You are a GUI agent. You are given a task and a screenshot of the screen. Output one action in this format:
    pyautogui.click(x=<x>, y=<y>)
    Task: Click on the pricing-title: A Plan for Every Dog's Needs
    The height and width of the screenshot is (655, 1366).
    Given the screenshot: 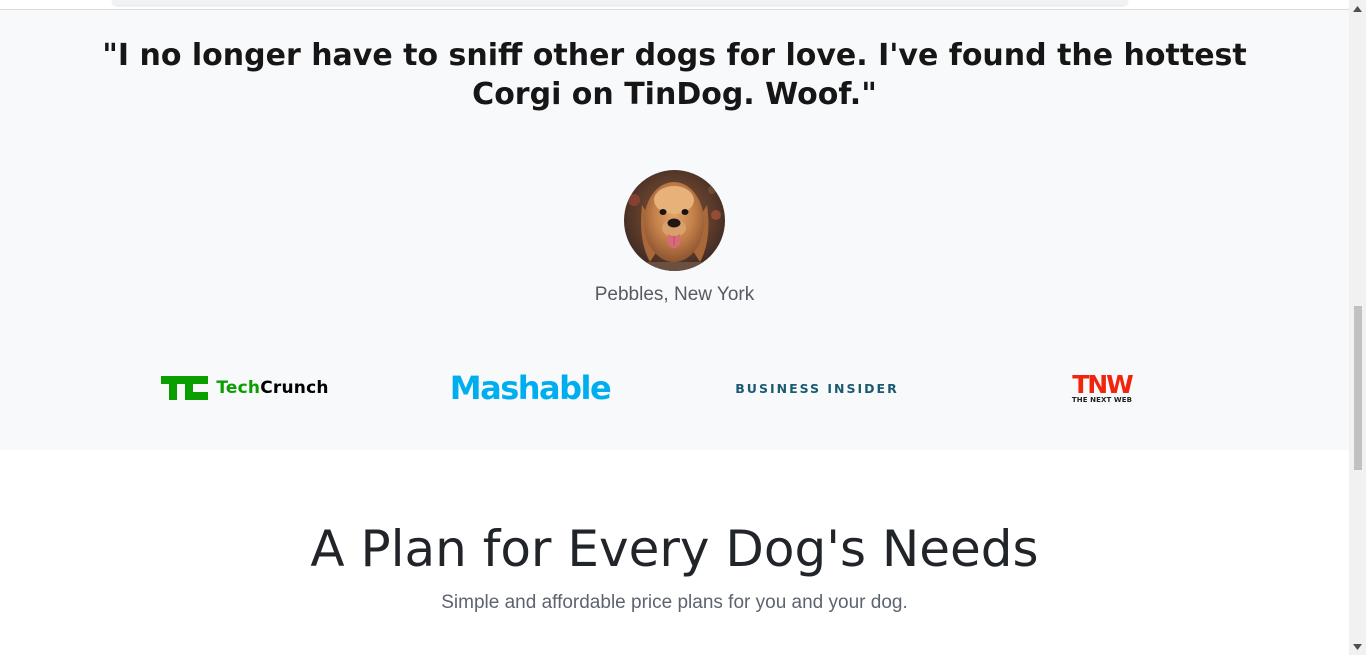 What is the action you would take?
    pyautogui.click(x=674, y=549)
    